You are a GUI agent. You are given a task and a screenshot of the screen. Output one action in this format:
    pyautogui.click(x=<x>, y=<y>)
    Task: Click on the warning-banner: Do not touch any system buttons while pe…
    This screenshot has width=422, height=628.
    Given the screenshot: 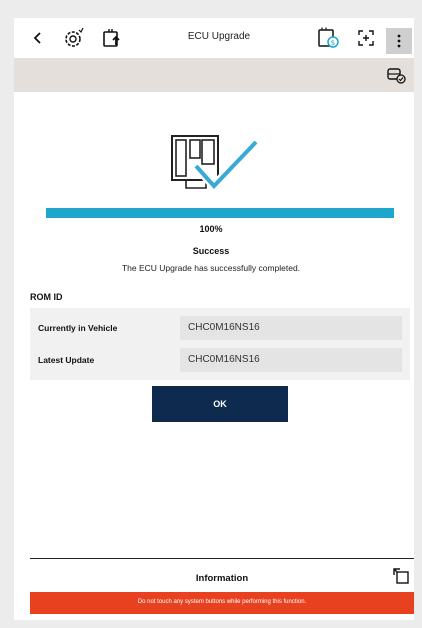 What is the action you would take?
    pyautogui.click(x=222, y=603)
    